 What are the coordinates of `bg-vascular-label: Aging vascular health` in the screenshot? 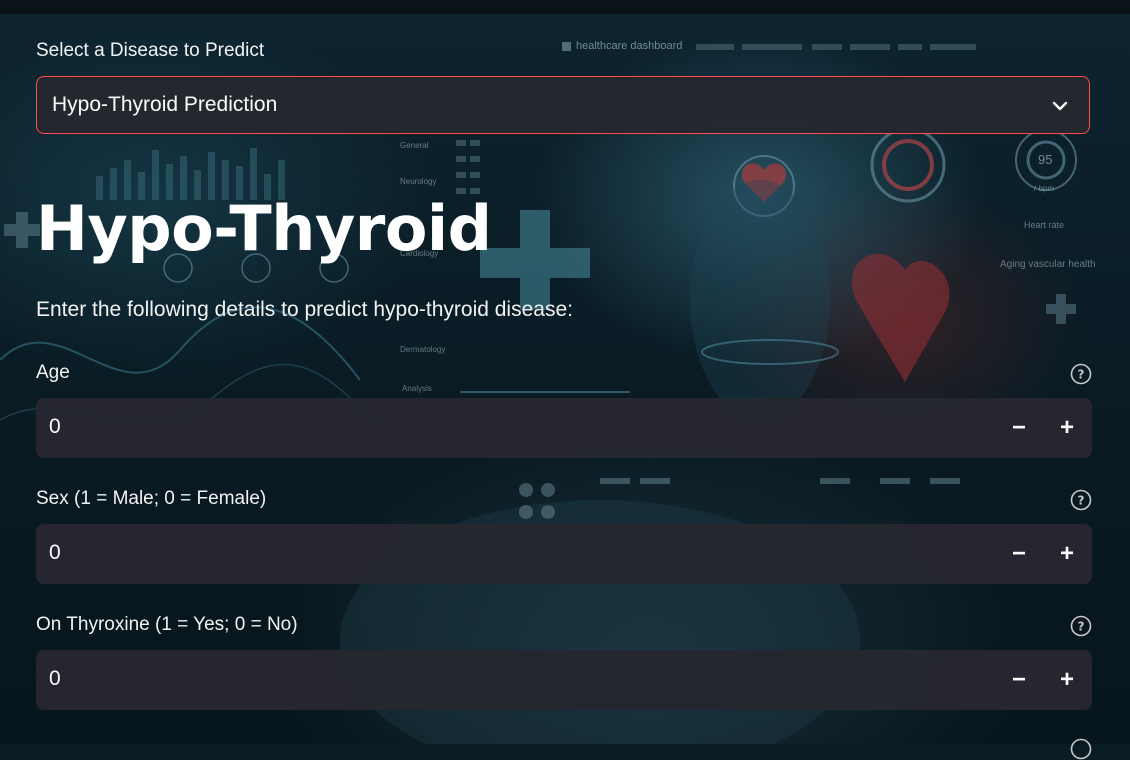 It's located at (1048, 264).